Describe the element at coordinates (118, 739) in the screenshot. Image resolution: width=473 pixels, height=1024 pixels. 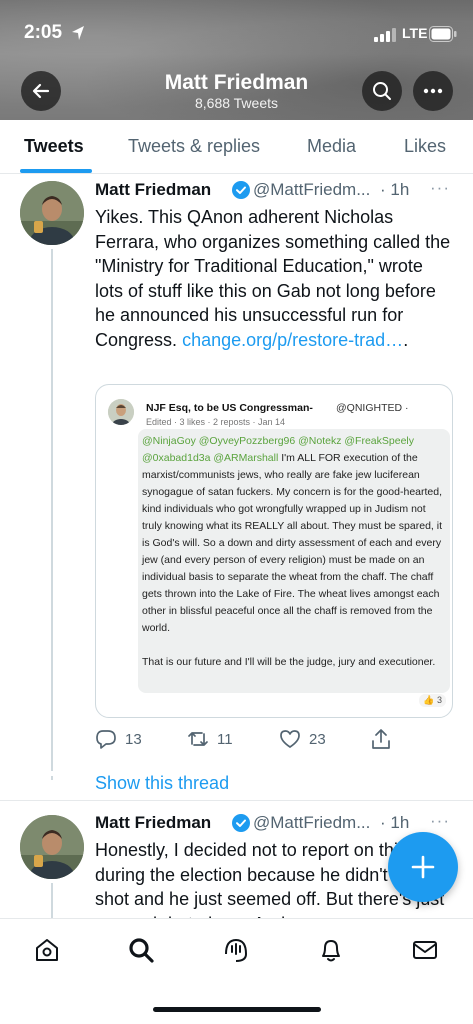
I see `reply-button: 13` at that location.